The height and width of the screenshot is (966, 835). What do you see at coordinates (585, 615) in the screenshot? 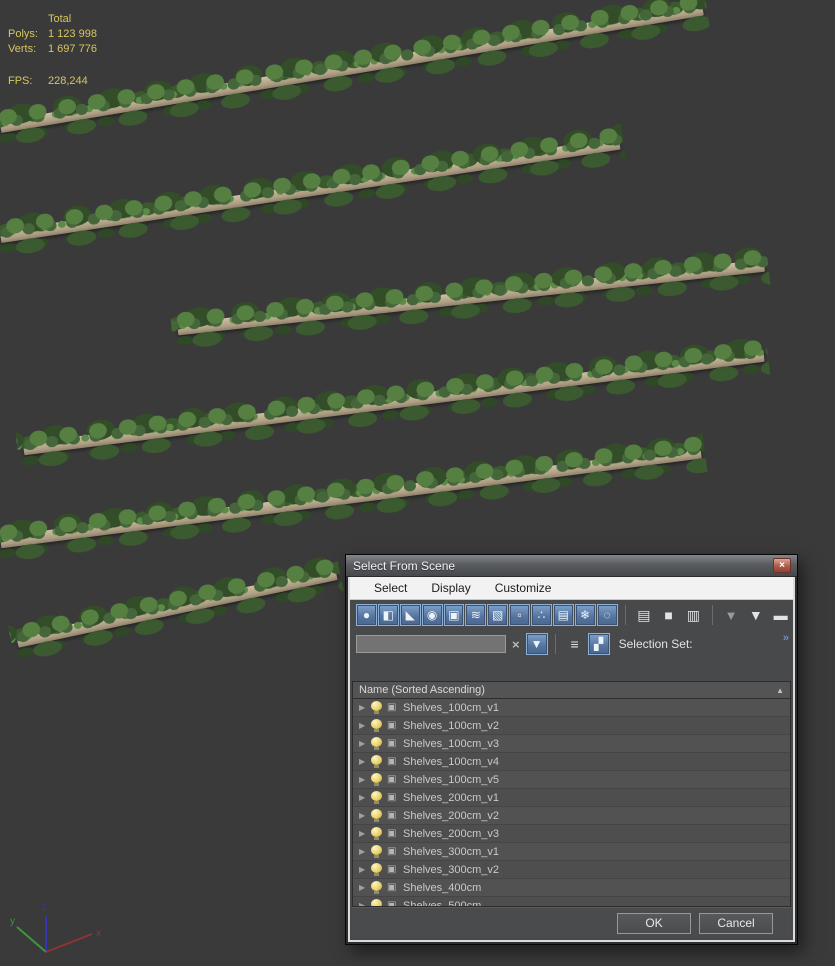
I see `display-frozen-objects-icon: ❄` at bounding box center [585, 615].